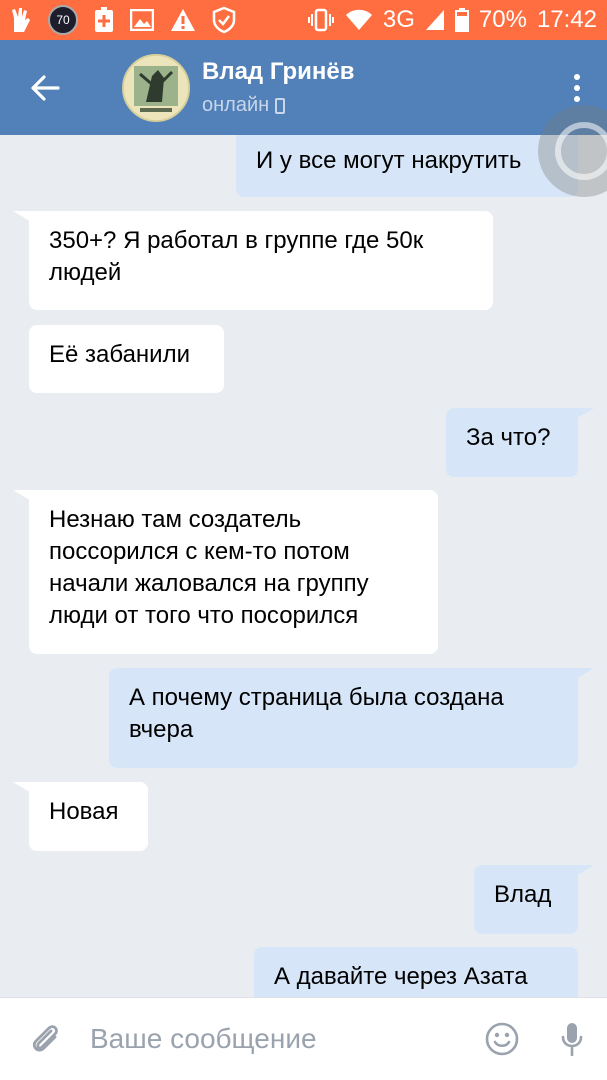 Image resolution: width=607 pixels, height=1080 pixels. I want to click on shield-check-icon, so click(224, 20).